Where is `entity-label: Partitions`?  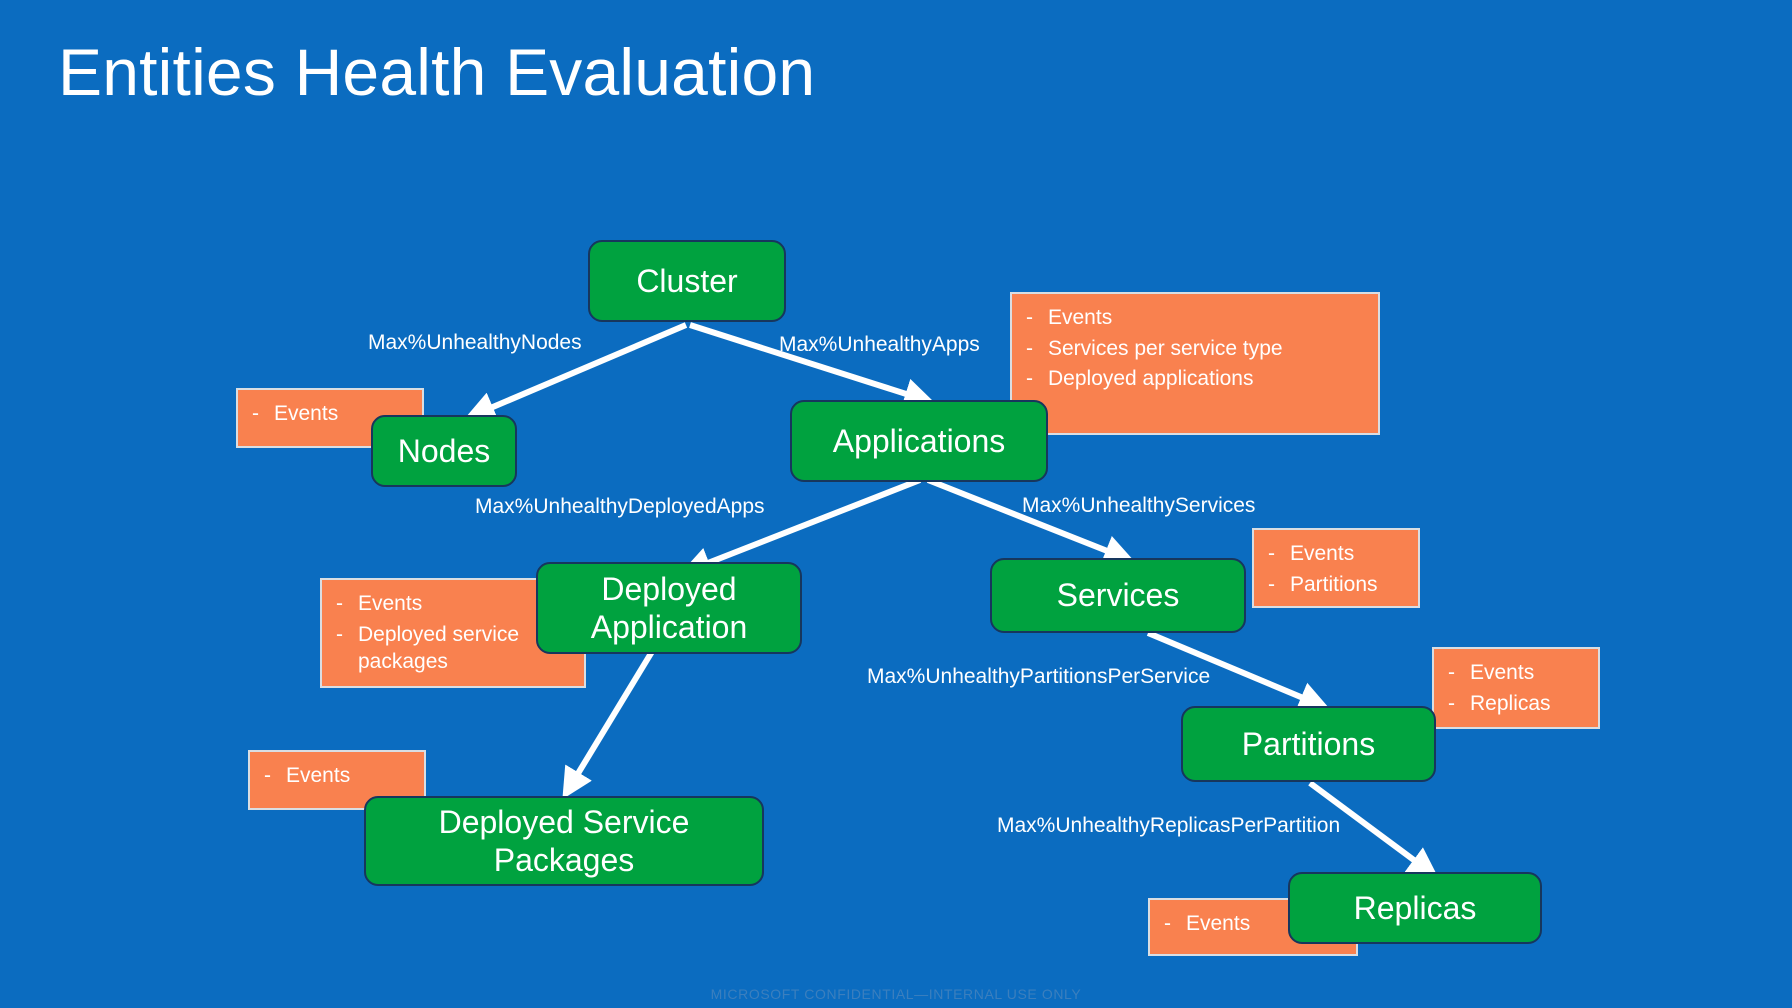
entity-label: Partitions is located at coordinates (1308, 743).